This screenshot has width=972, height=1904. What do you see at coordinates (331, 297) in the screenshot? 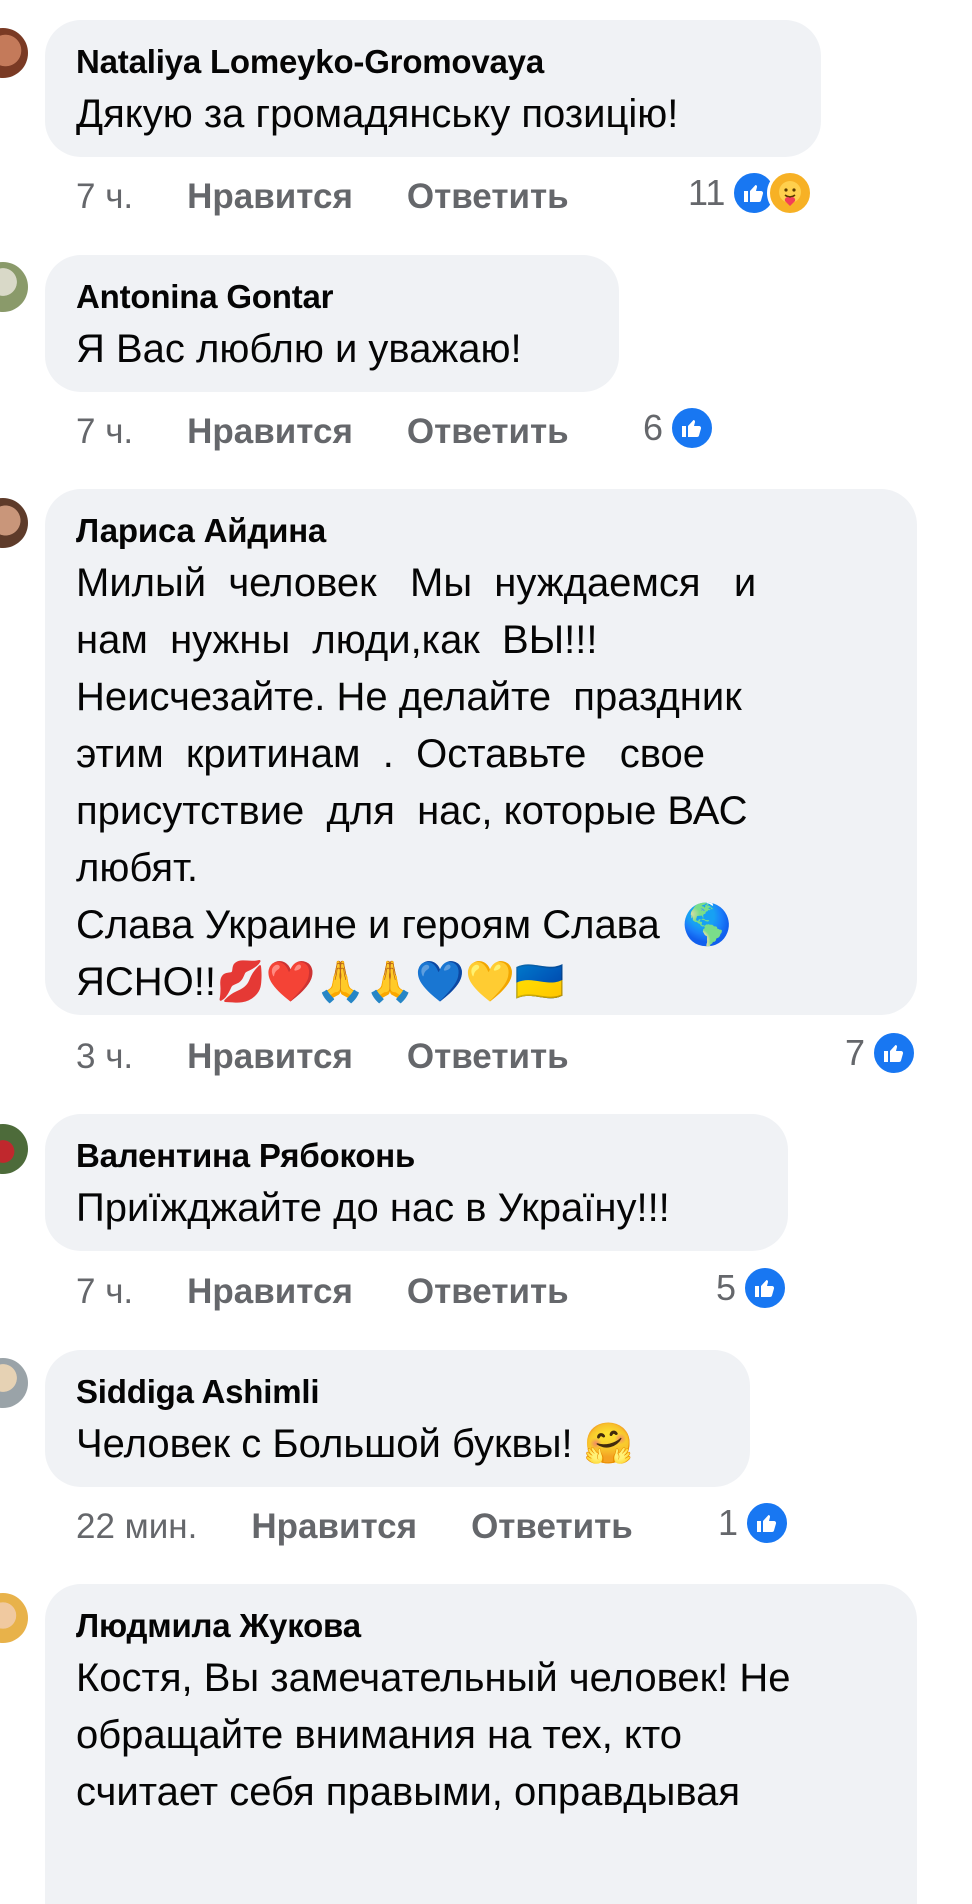
I see `comment-author: Antonina Gontar` at bounding box center [331, 297].